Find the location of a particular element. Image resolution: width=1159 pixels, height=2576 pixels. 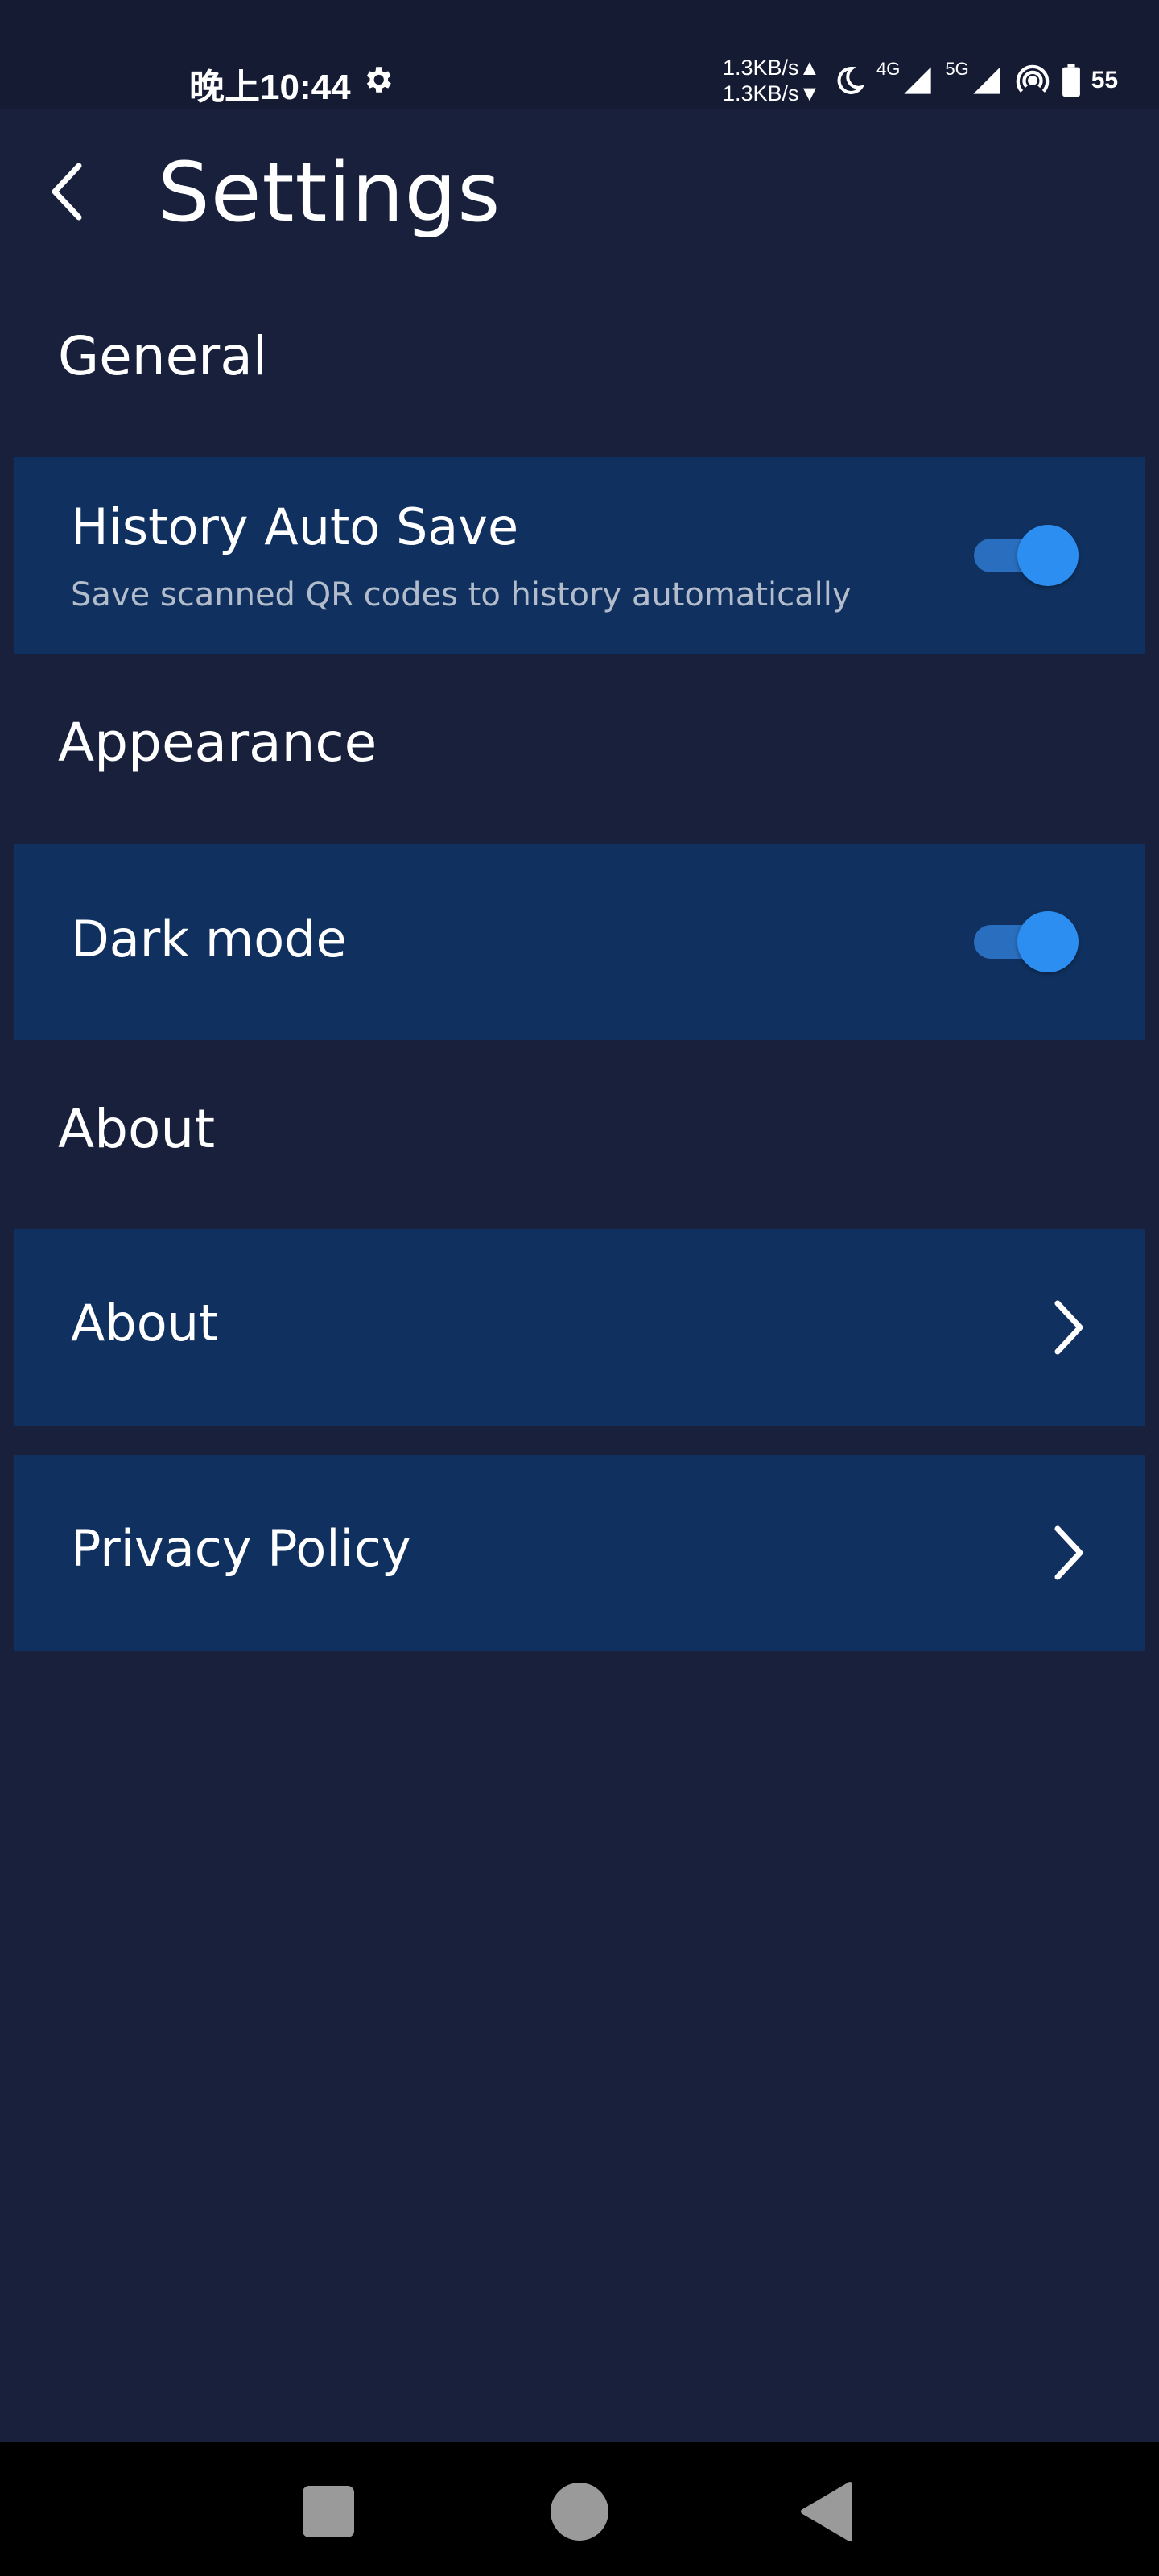

system-nav-bar is located at coordinates (579, 2509).